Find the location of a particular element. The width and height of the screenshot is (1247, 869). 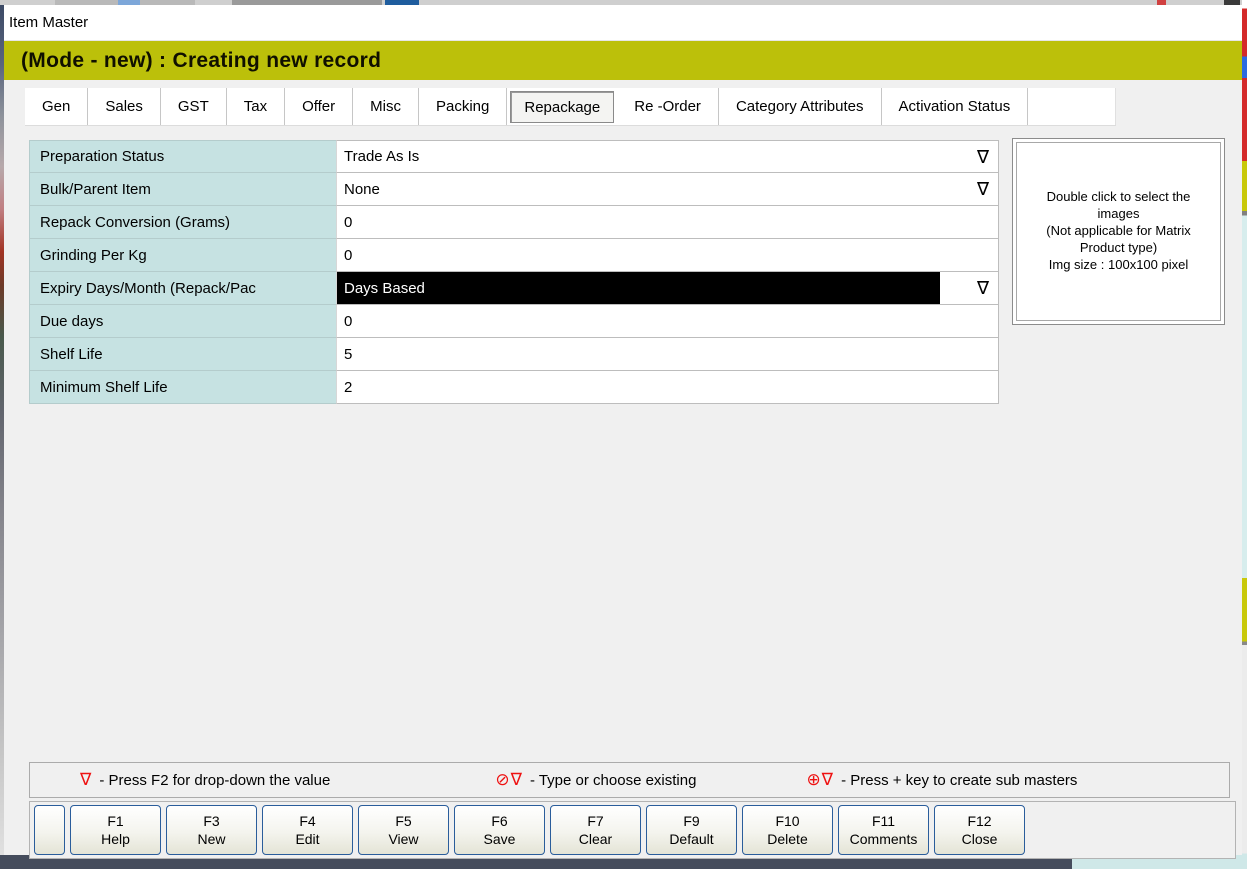

help-button: F1 Help is located at coordinates (115, 830).